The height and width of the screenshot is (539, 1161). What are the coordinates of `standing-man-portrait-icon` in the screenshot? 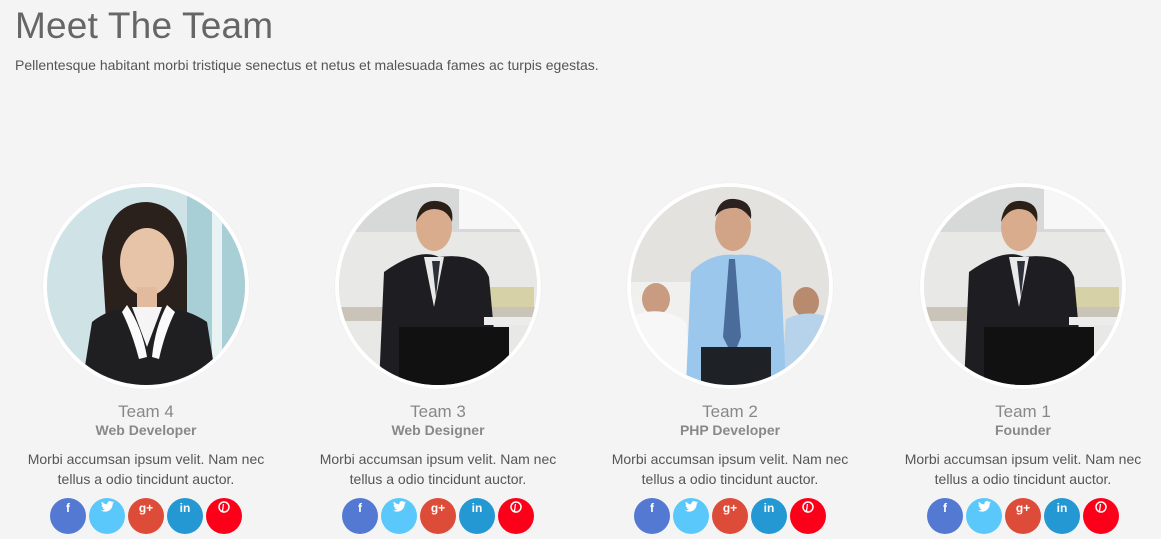 It's located at (730, 286).